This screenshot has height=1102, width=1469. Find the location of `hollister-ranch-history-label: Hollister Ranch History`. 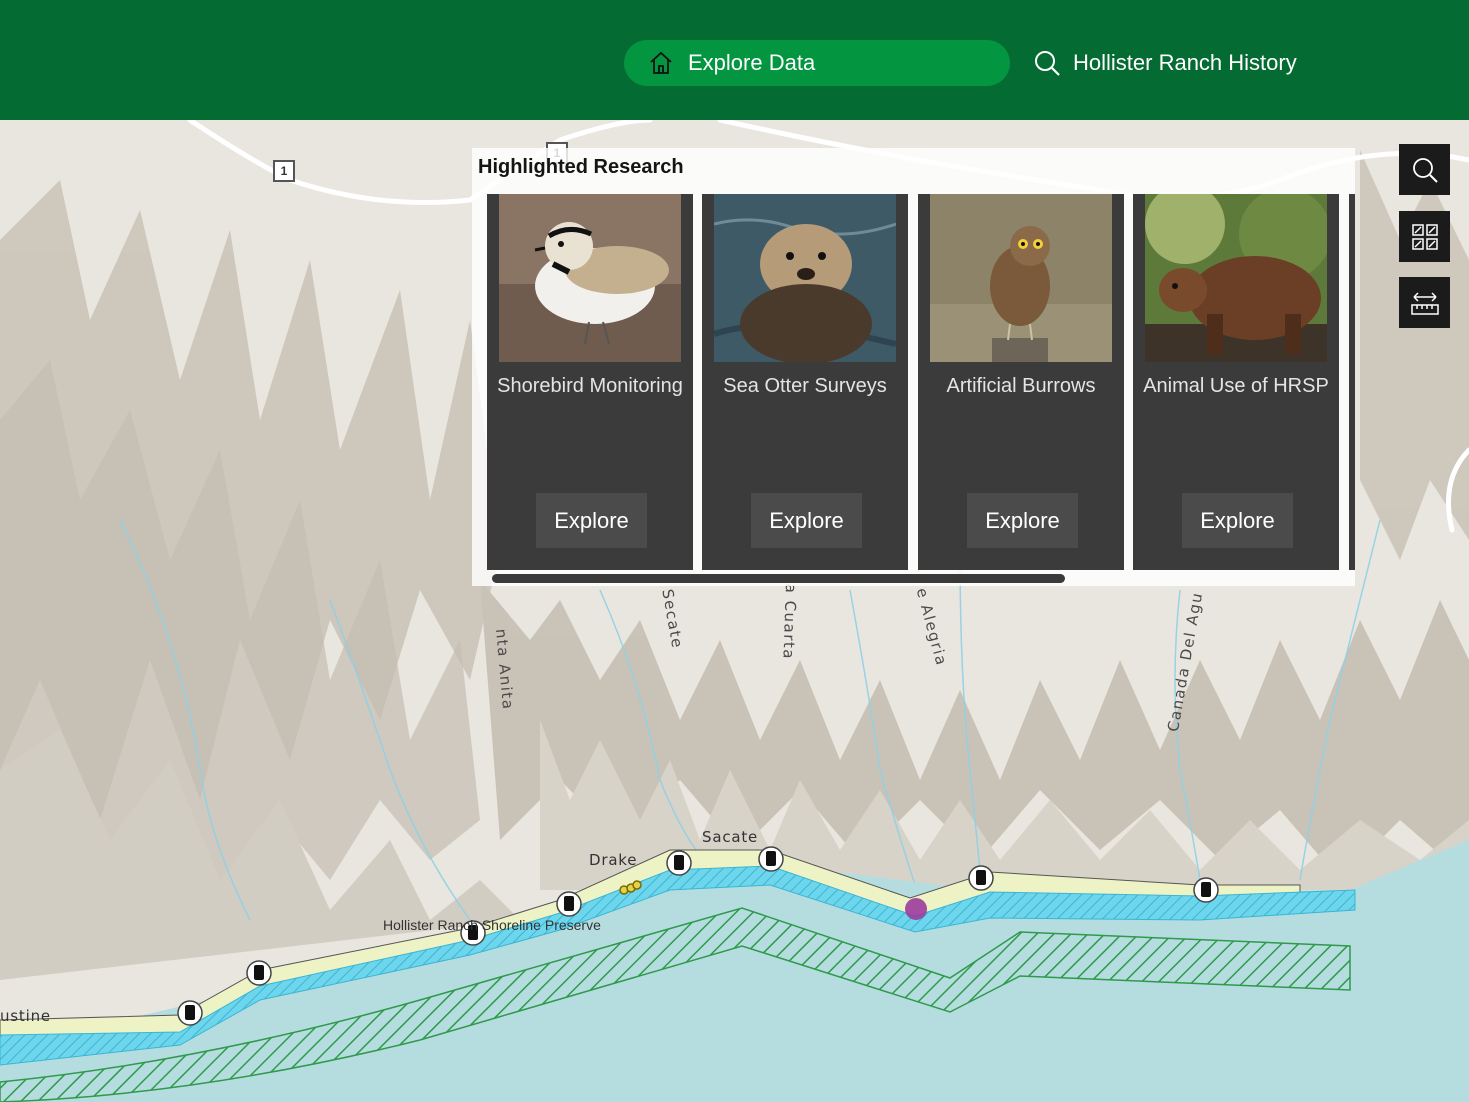

hollister-ranch-history-label: Hollister Ranch History is located at coordinates (1185, 62).